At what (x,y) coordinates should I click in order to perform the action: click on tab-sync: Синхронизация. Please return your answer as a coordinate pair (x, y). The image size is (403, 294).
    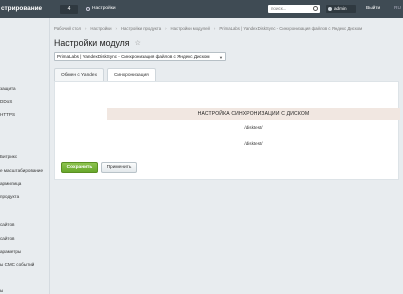
    Looking at the image, I should click on (131, 74).